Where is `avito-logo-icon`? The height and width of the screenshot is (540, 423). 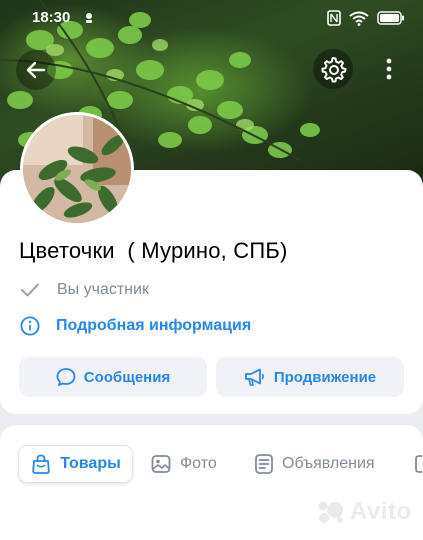
avito-logo-icon is located at coordinates (330, 512).